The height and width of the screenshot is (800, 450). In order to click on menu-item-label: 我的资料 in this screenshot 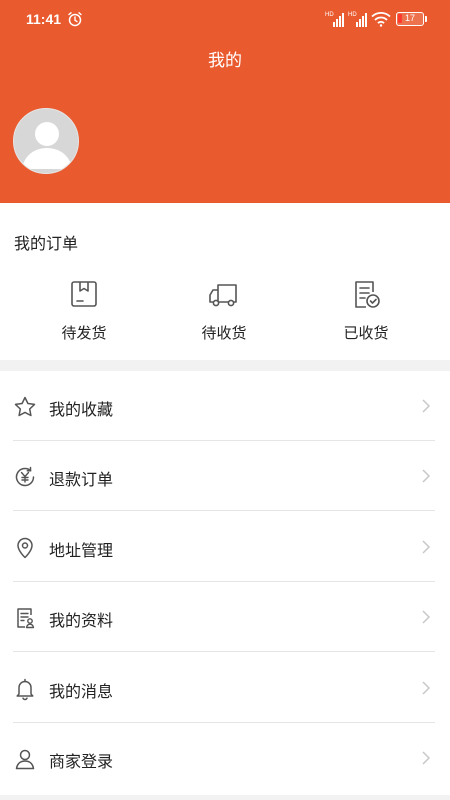, I will do `click(81, 620)`.